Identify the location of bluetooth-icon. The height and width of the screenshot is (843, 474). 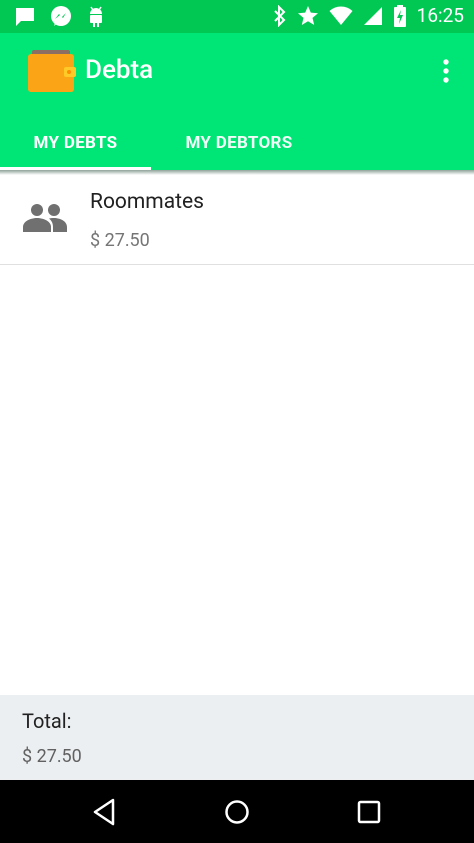
(279, 16).